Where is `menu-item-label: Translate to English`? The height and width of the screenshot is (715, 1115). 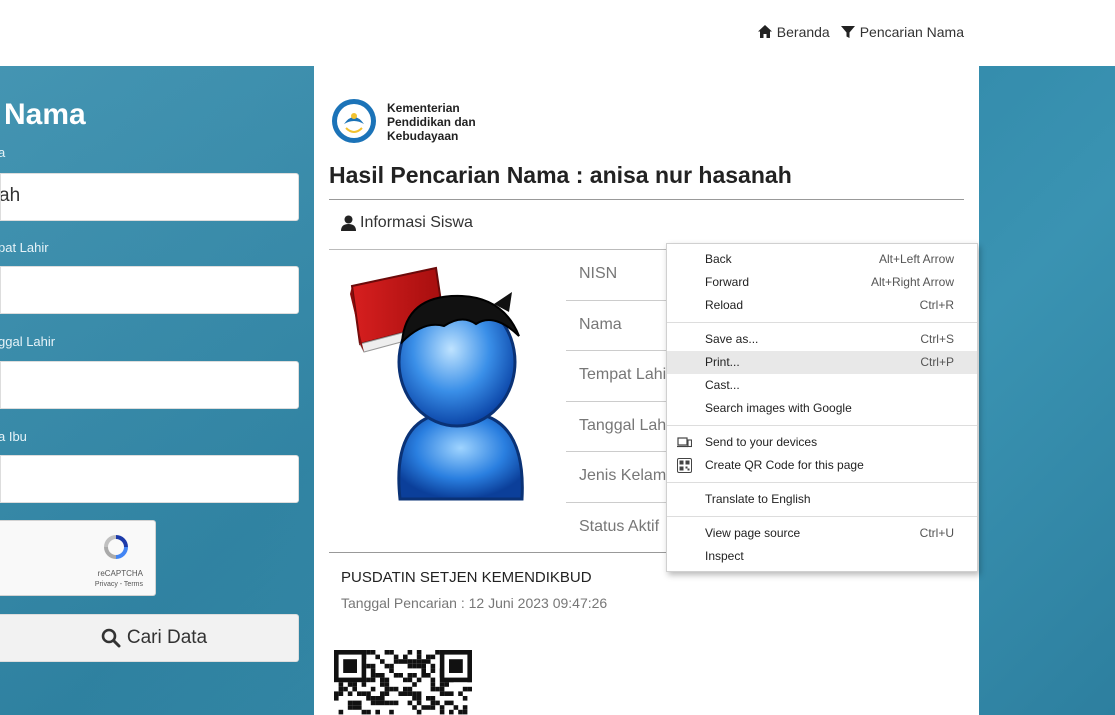 menu-item-label: Translate to English is located at coordinates (758, 499).